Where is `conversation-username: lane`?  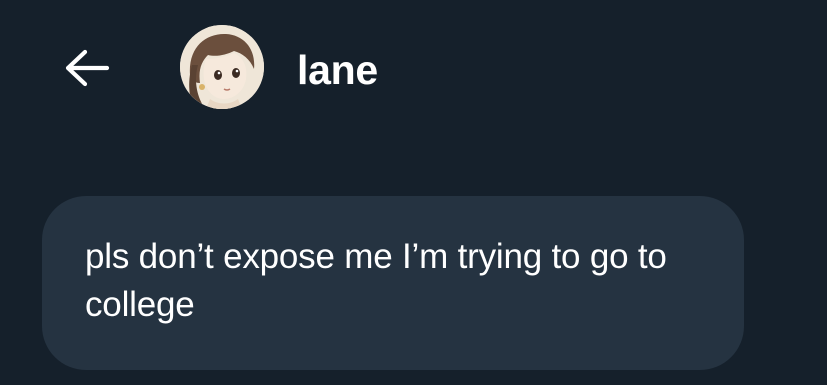 conversation-username: lane is located at coordinates (337, 70).